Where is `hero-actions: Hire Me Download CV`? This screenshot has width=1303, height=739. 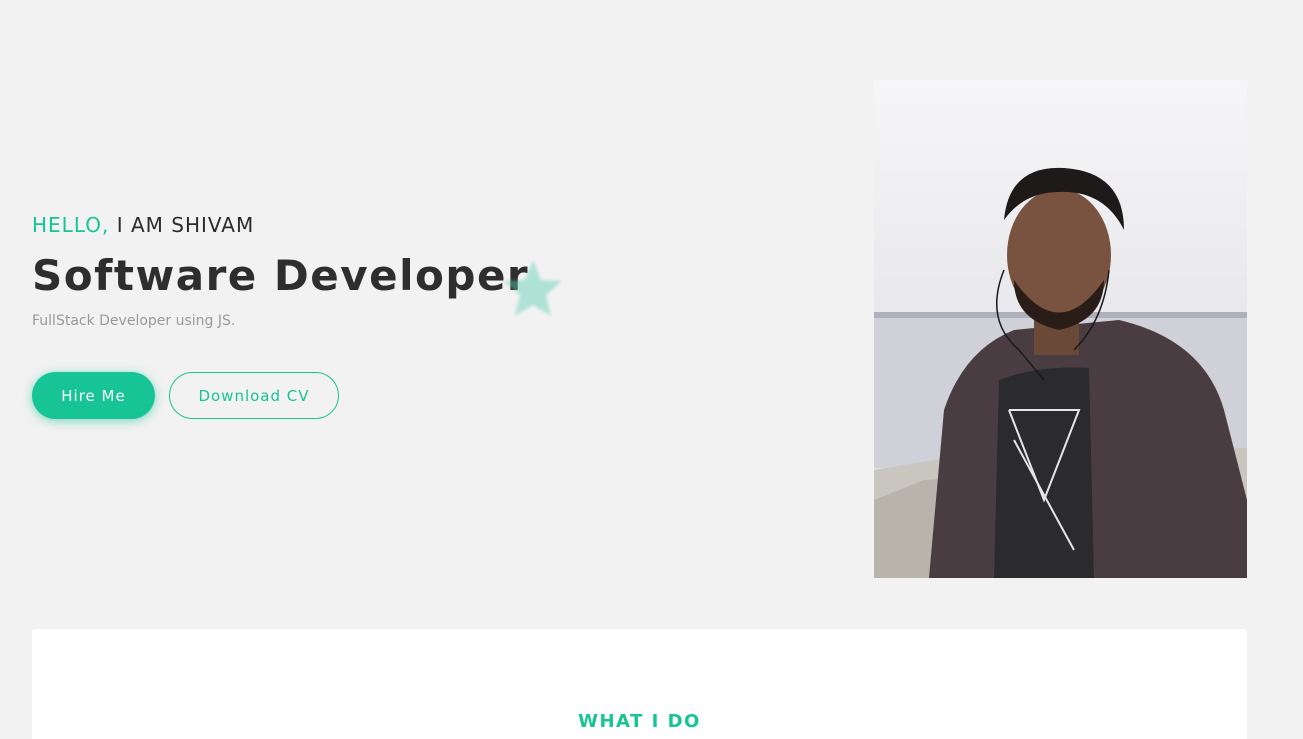
hero-actions: Hire Me Download CV is located at coordinates (185, 395).